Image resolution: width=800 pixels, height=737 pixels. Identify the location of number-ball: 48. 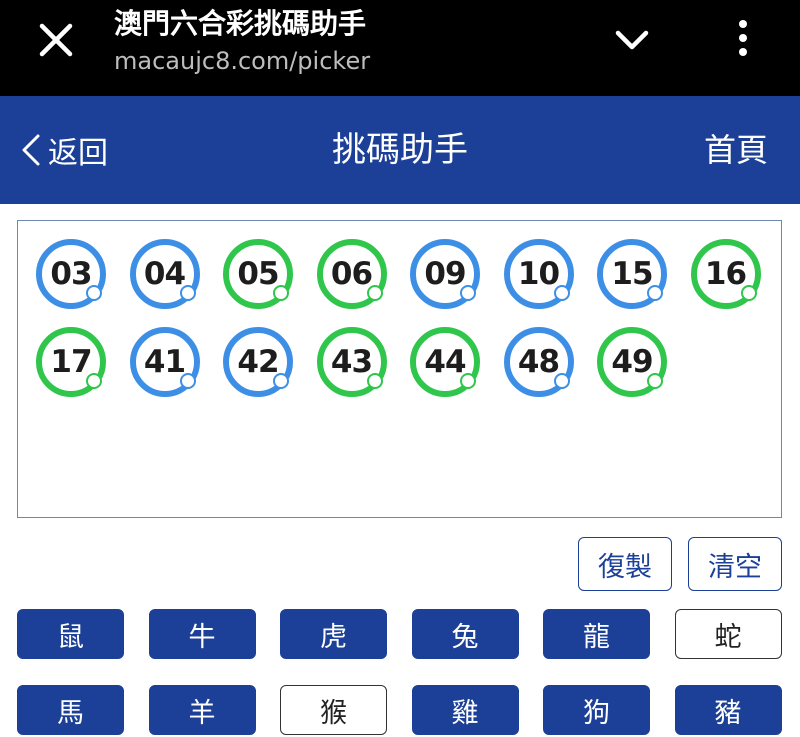
(538, 362).